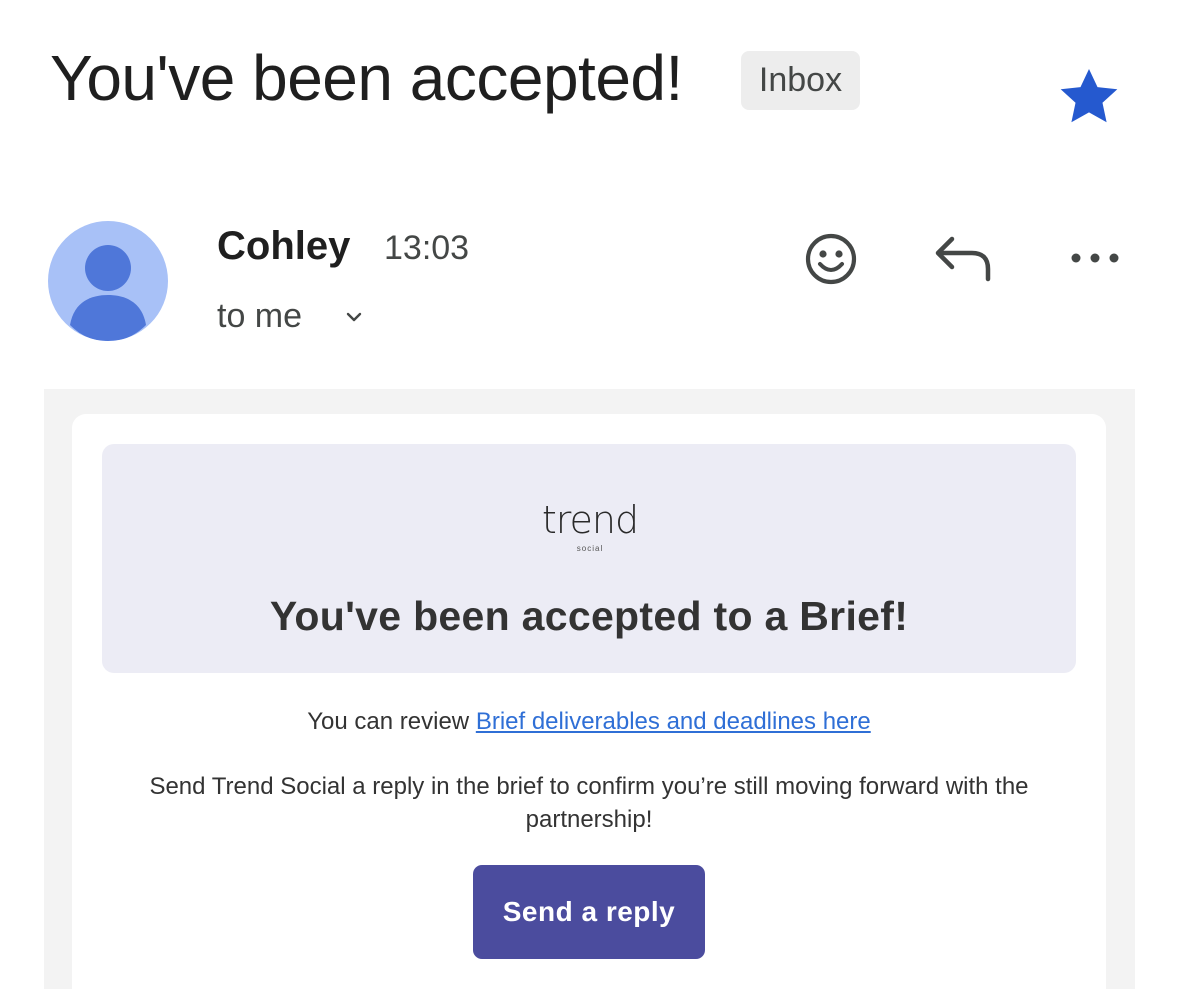 This screenshot has width=1179, height=989. Describe the element at coordinates (108, 293) in the screenshot. I see `person-icon` at that location.